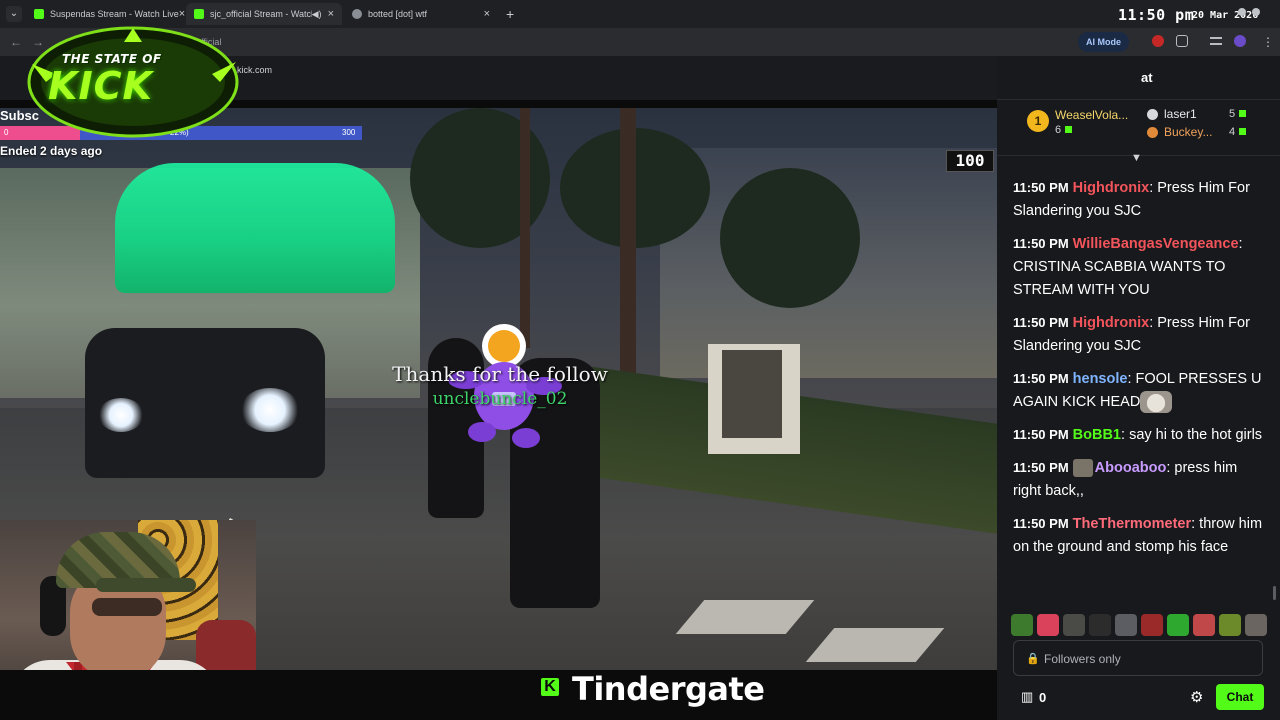 Image resolution: width=1280 pixels, height=720 pixels. Describe the element at coordinates (1256, 12) in the screenshot. I see `window-maximize-icon` at that location.